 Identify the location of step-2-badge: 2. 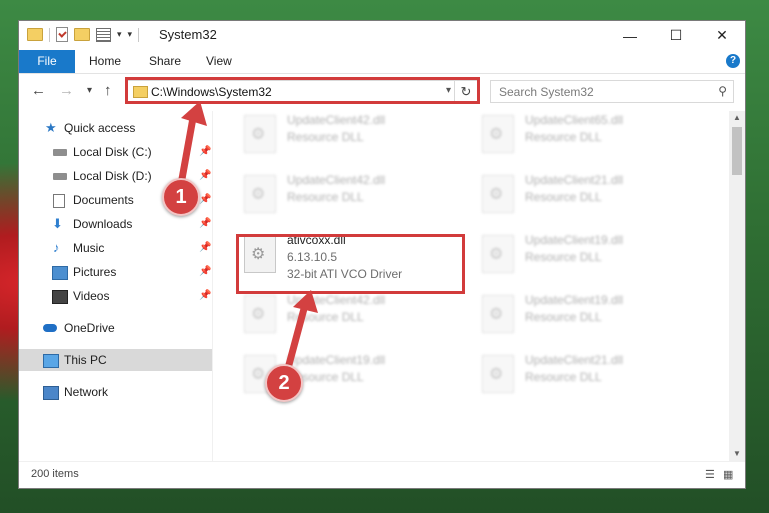
(284, 383).